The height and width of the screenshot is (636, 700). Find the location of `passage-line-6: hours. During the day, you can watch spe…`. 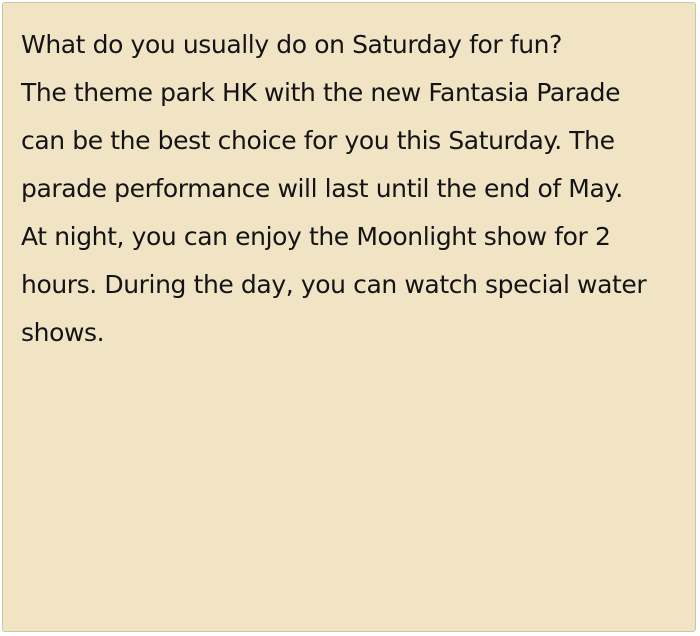

passage-line-6: hours. During the day, you can watch spe… is located at coordinates (334, 284).